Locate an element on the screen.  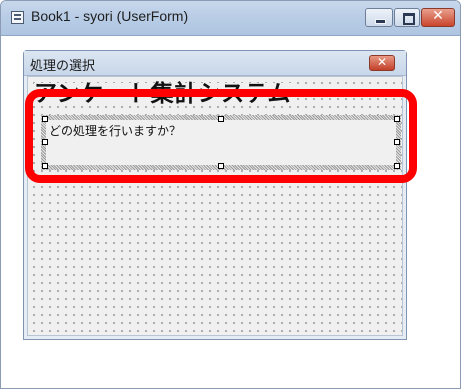
userform-titlebar: 処理の選択 ✕ is located at coordinates (215, 63).